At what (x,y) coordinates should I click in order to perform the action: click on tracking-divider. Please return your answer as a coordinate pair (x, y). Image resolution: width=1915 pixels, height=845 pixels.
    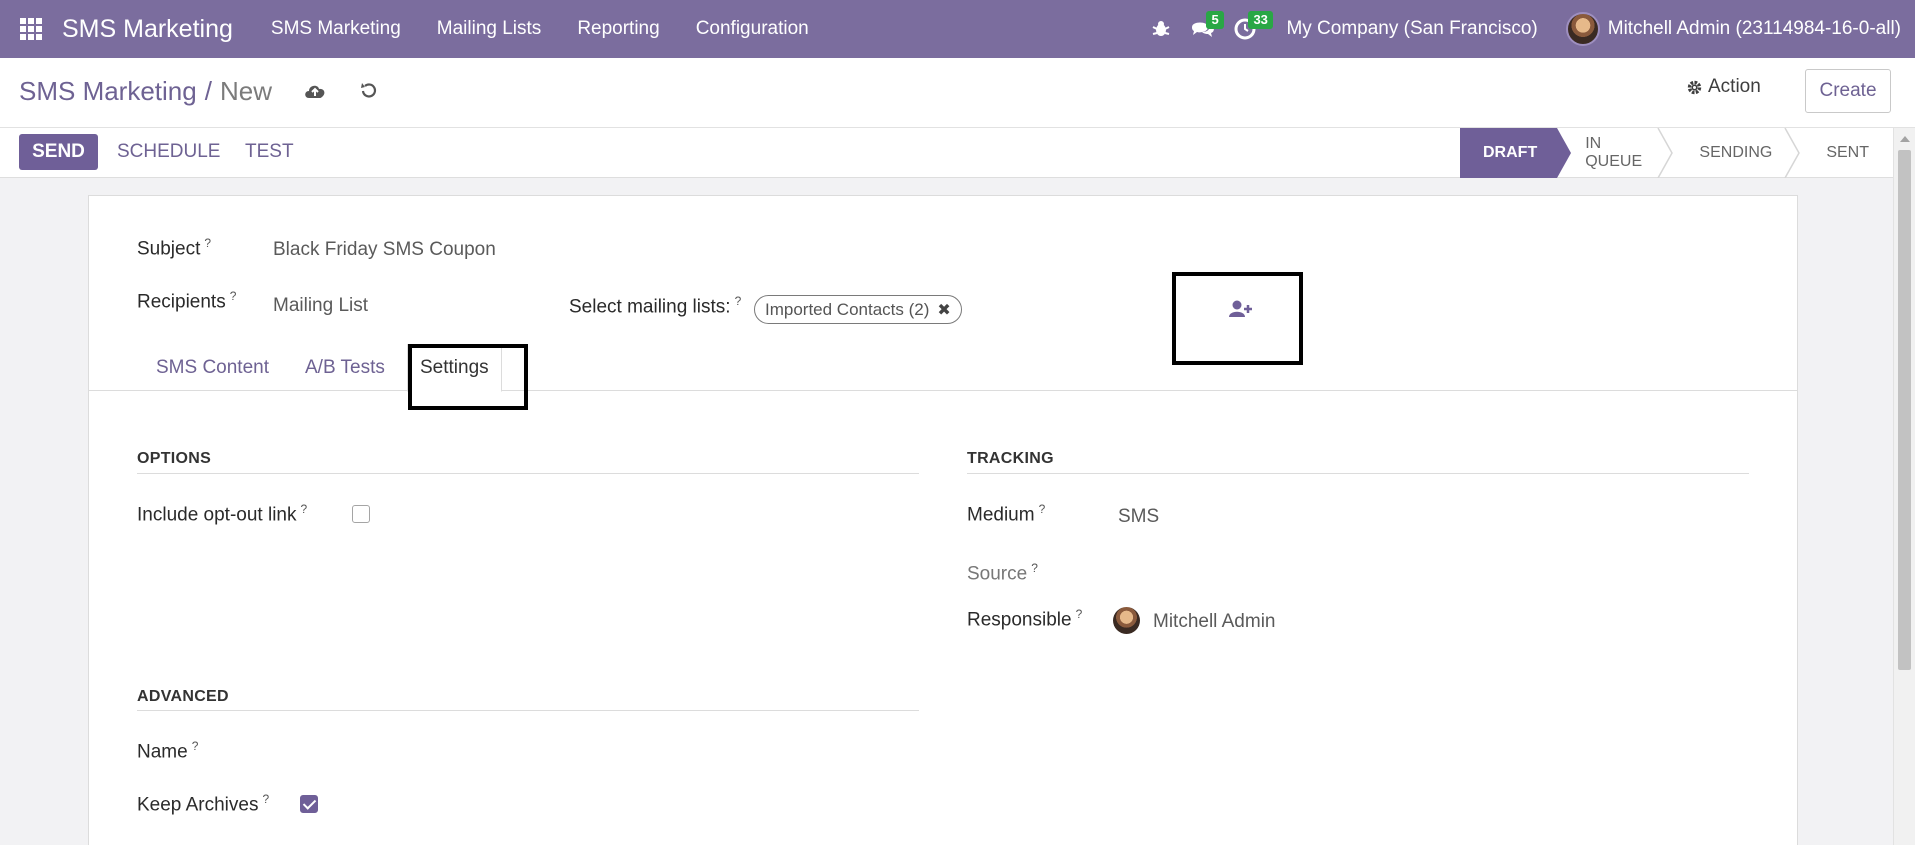
    Looking at the image, I should click on (1358, 473).